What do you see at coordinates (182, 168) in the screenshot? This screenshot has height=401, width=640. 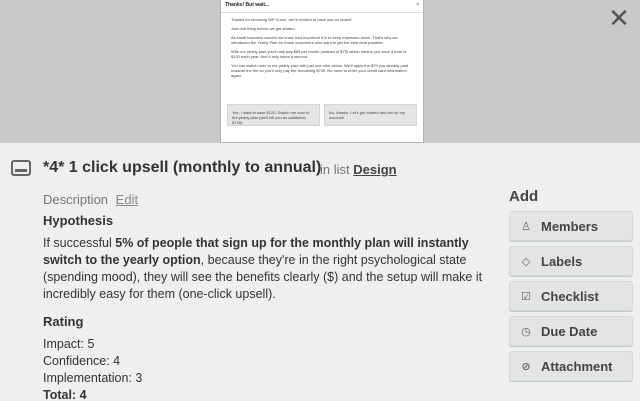 I see `card-title: *4* 1 click upsell (monthly to annual)` at bounding box center [182, 168].